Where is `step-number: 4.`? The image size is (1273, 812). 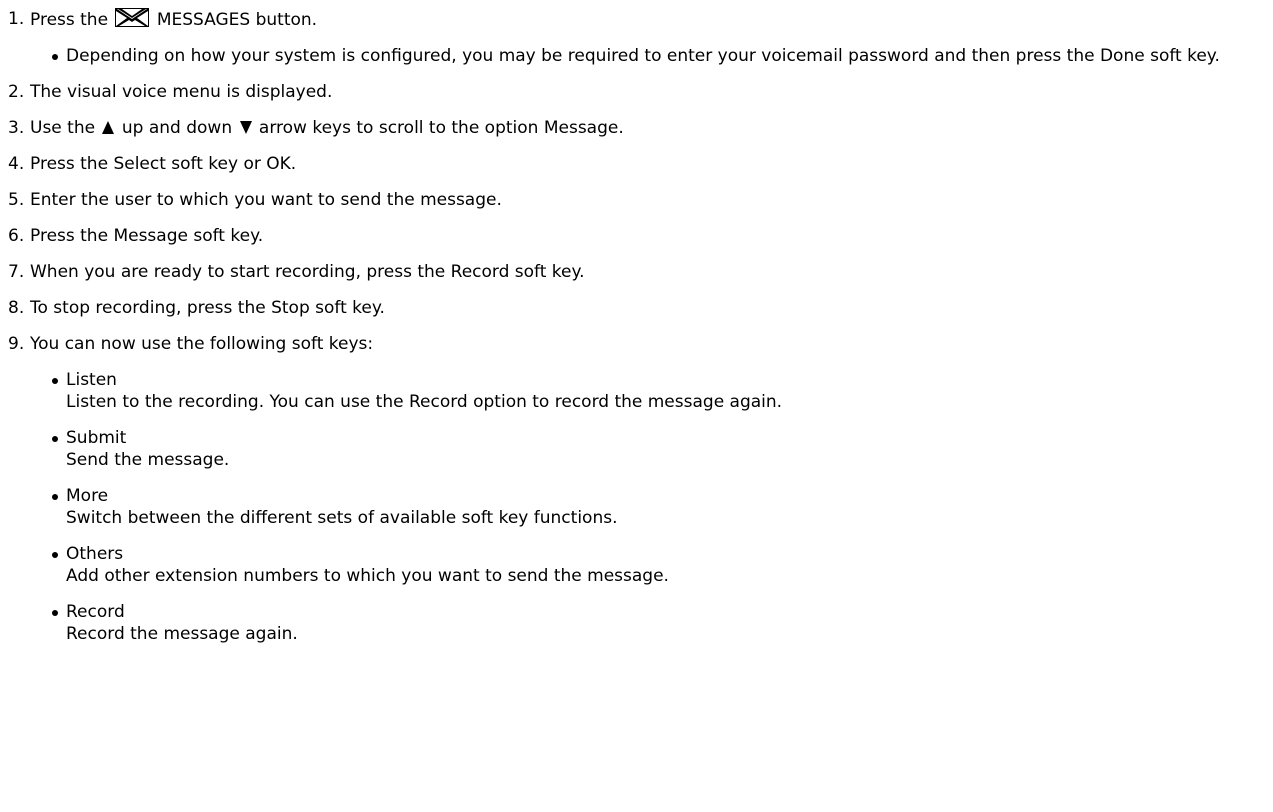
step-number: 4. is located at coordinates (16, 164).